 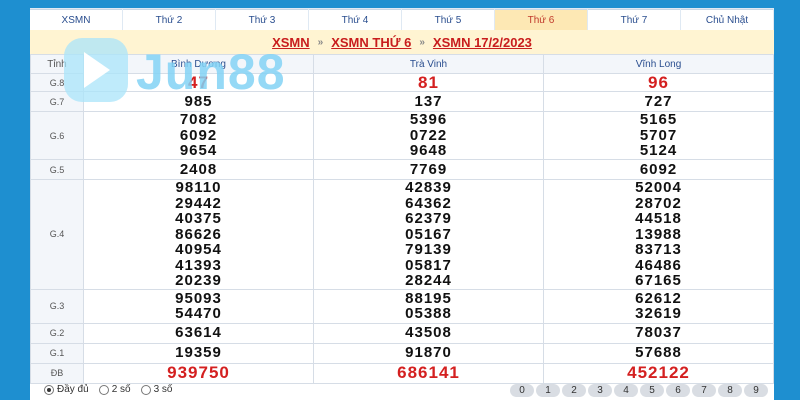 I want to click on option-radio-0: Đầy đủ, so click(x=66, y=389).